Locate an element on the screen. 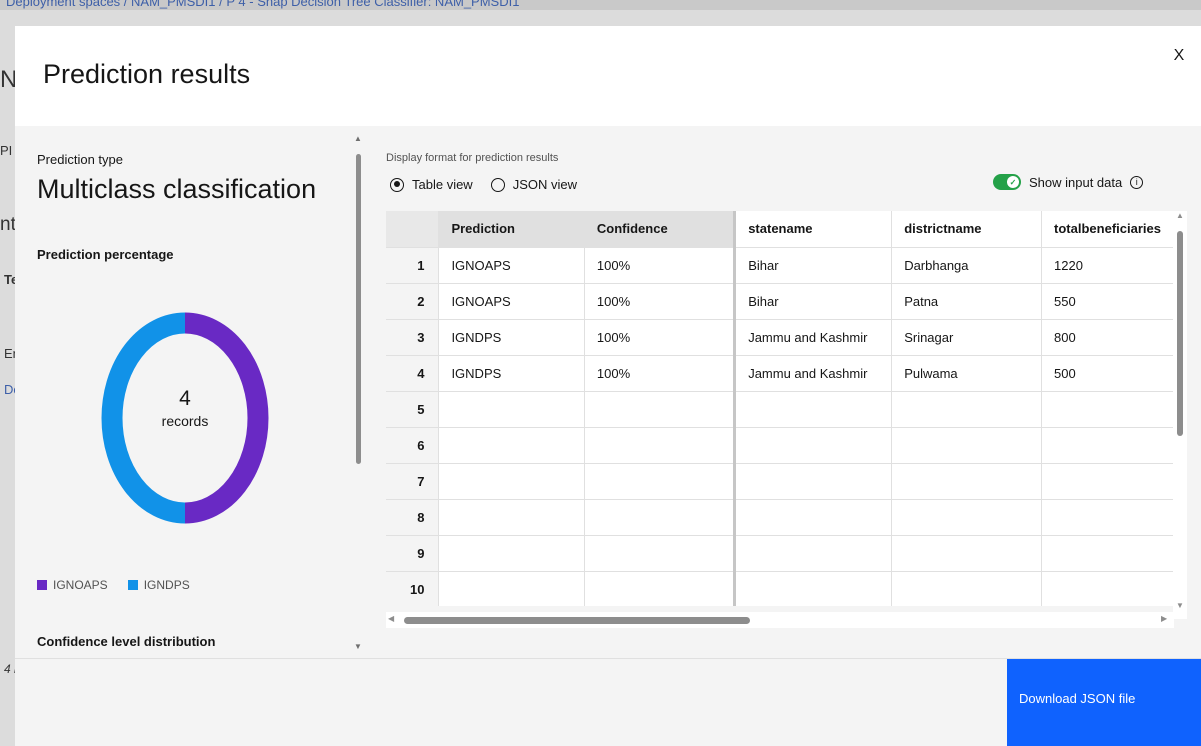 The height and width of the screenshot is (746, 1201). show-input-data-toggle: ✓ is located at coordinates (1007, 182).